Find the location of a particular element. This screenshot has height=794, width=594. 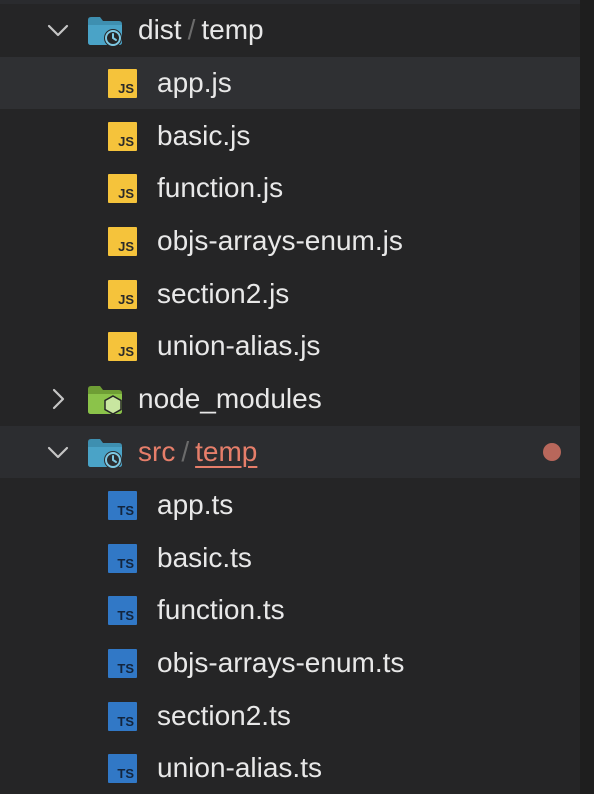

file-label: app.ts is located at coordinates (195, 504).